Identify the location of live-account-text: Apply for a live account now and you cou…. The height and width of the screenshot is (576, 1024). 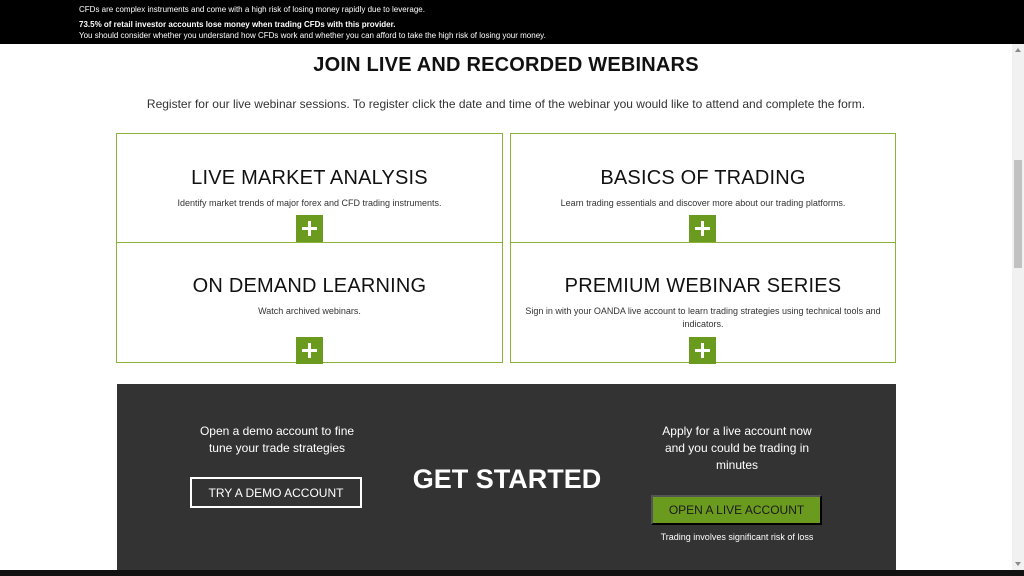
(737, 448).